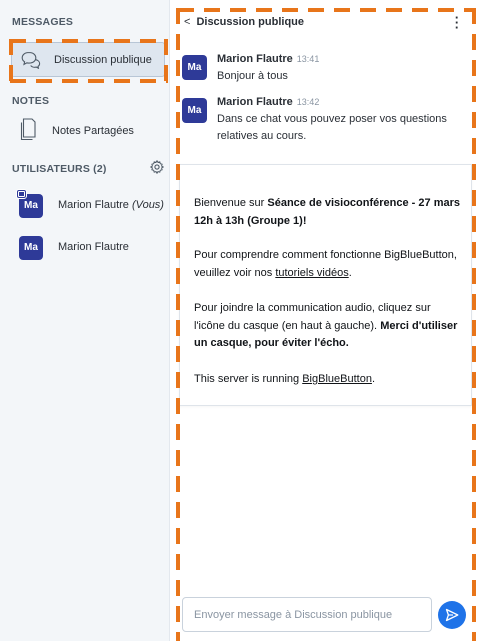  What do you see at coordinates (311, 273) in the screenshot?
I see `tutorials-link: tutoriels vidéos` at bounding box center [311, 273].